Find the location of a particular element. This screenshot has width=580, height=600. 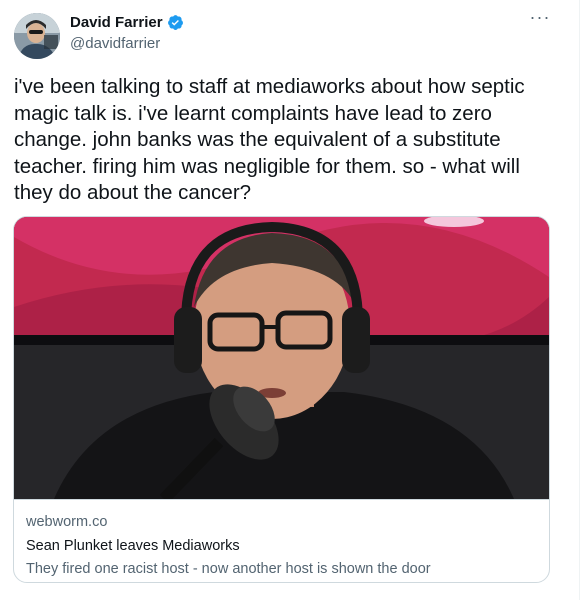

author-handle: @davidfarrier is located at coordinates (127, 43).